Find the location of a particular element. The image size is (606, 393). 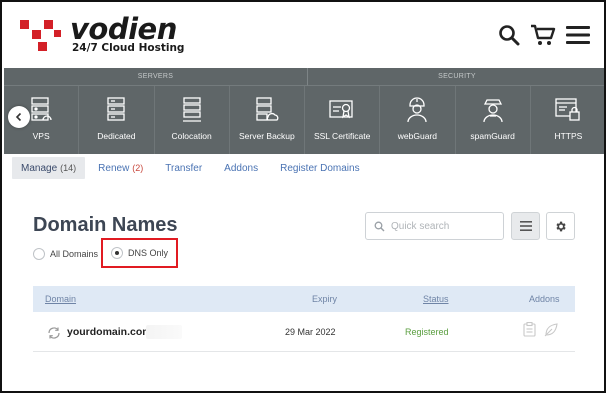

quick-search is located at coordinates (434, 226).